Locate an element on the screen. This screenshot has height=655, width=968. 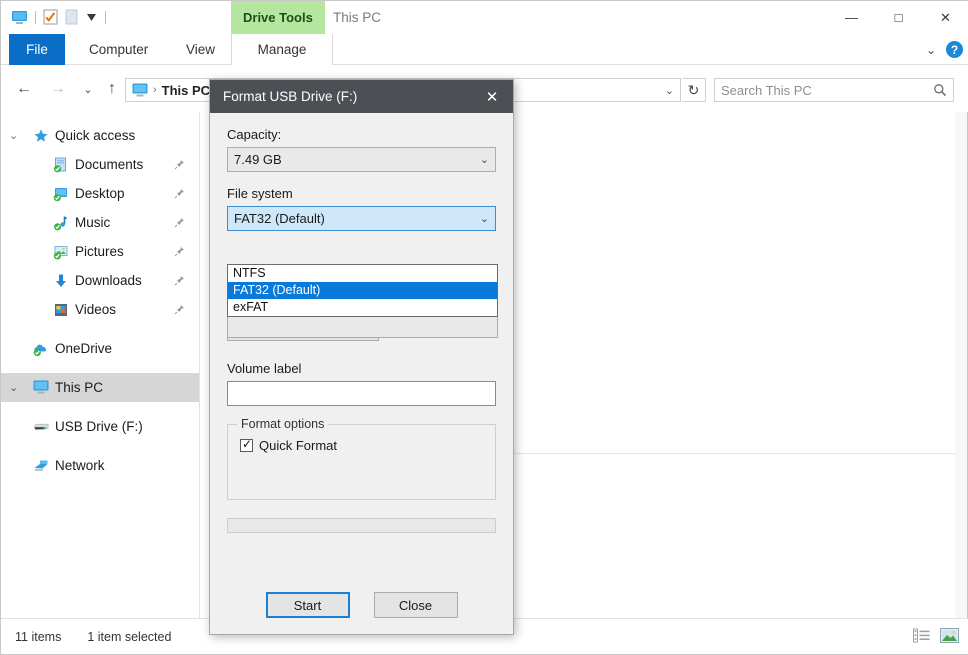
contextual-tab-strip: Drive Tools is located at coordinates (278, 17).